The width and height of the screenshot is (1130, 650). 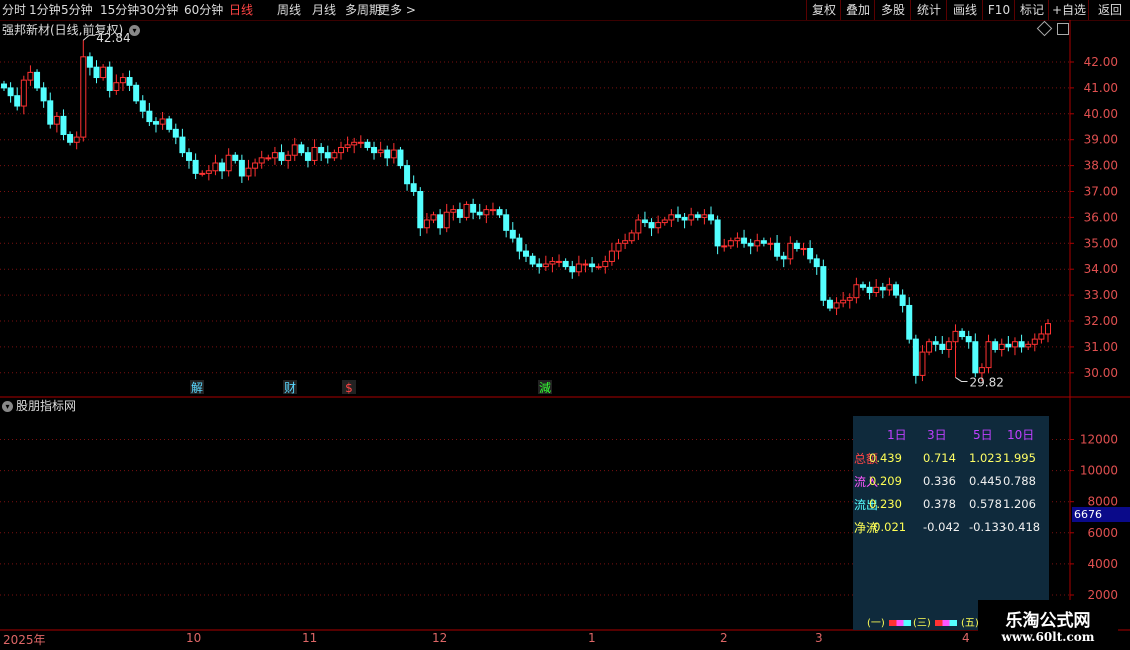 What do you see at coordinates (892, 10) in the screenshot?
I see `toolbar-button: 多股` at bounding box center [892, 10].